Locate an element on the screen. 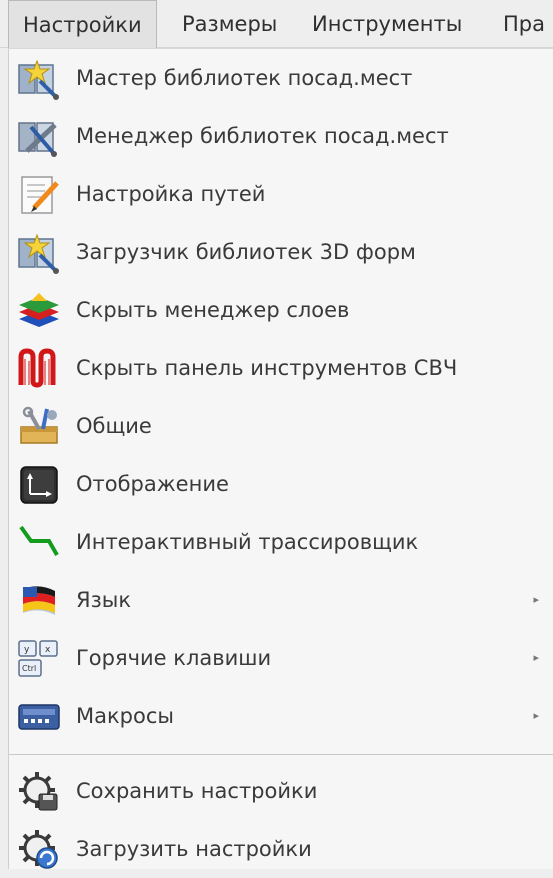 This screenshot has height=878, width=553. library-manager-icon is located at coordinates (39, 137).